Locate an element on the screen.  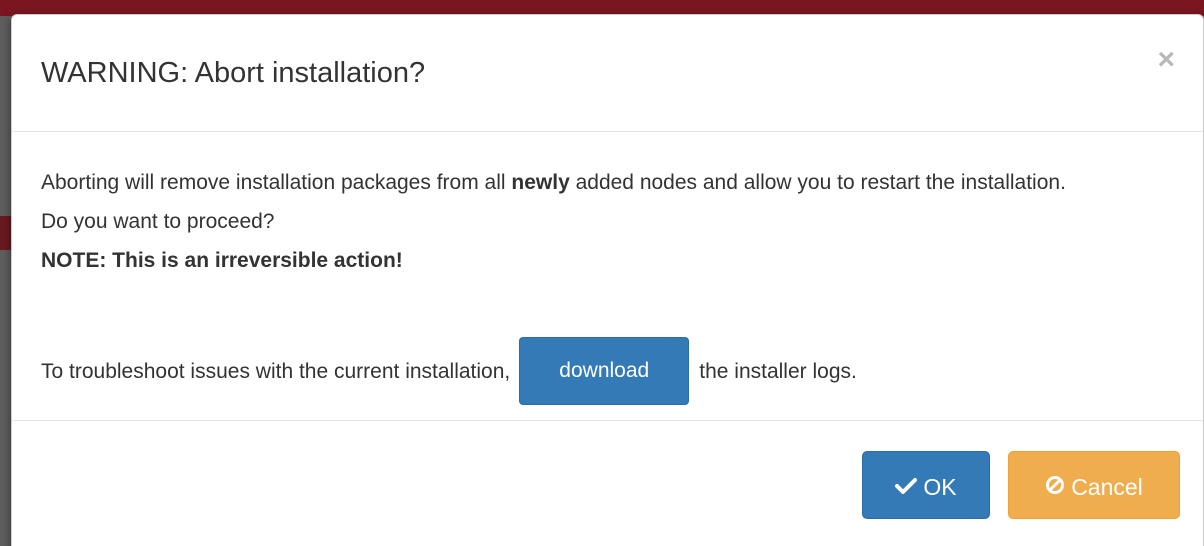
close-button: × is located at coordinates (1166, 60).